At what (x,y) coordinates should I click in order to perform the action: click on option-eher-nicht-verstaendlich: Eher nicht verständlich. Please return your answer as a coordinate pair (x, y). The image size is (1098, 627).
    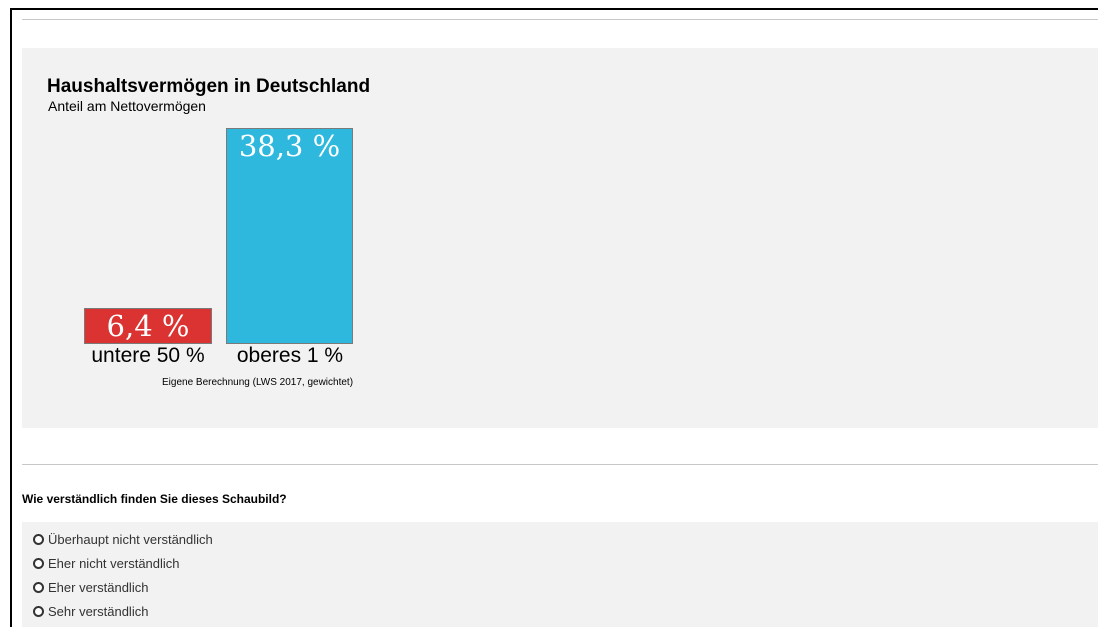
    Looking at the image, I should click on (106, 563).